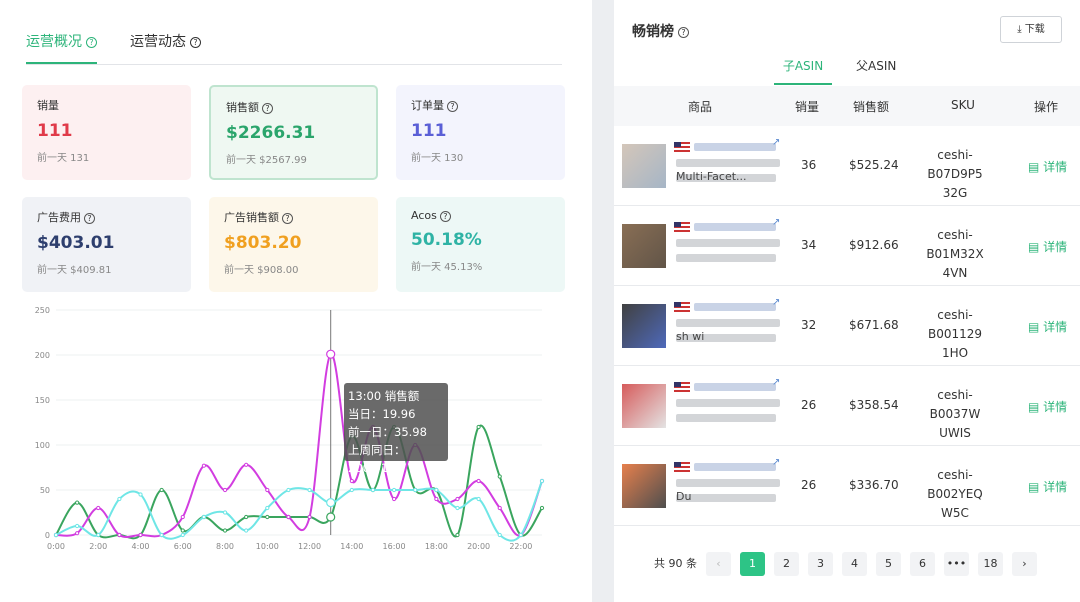  Describe the element at coordinates (809, 245) in the screenshot. I see `sales-qty: 34` at that location.